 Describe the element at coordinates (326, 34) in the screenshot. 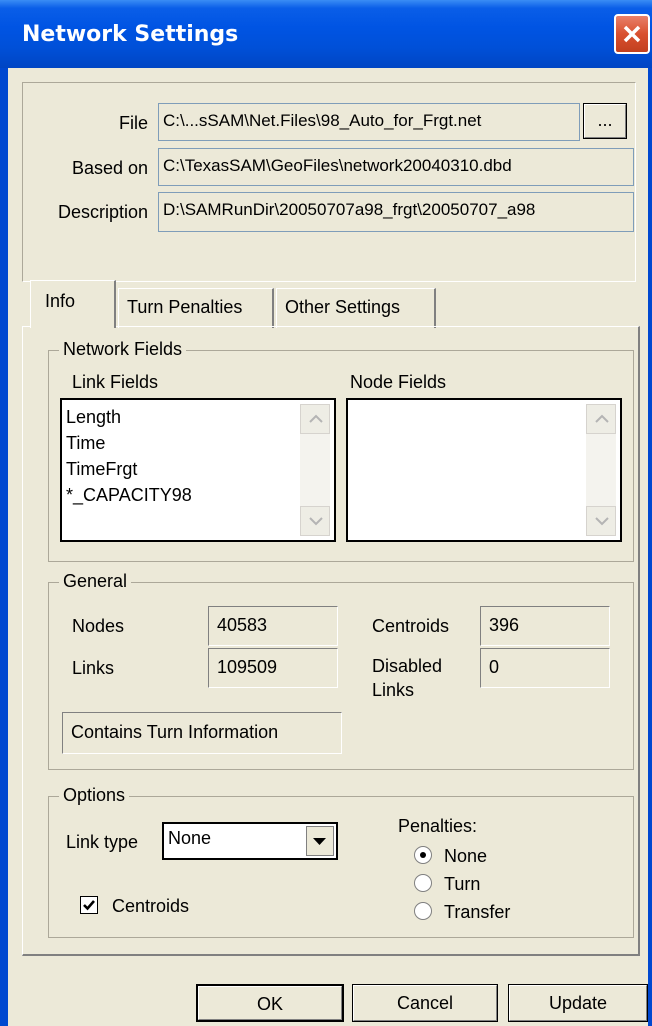

I see `title-bar: Network Settings` at that location.